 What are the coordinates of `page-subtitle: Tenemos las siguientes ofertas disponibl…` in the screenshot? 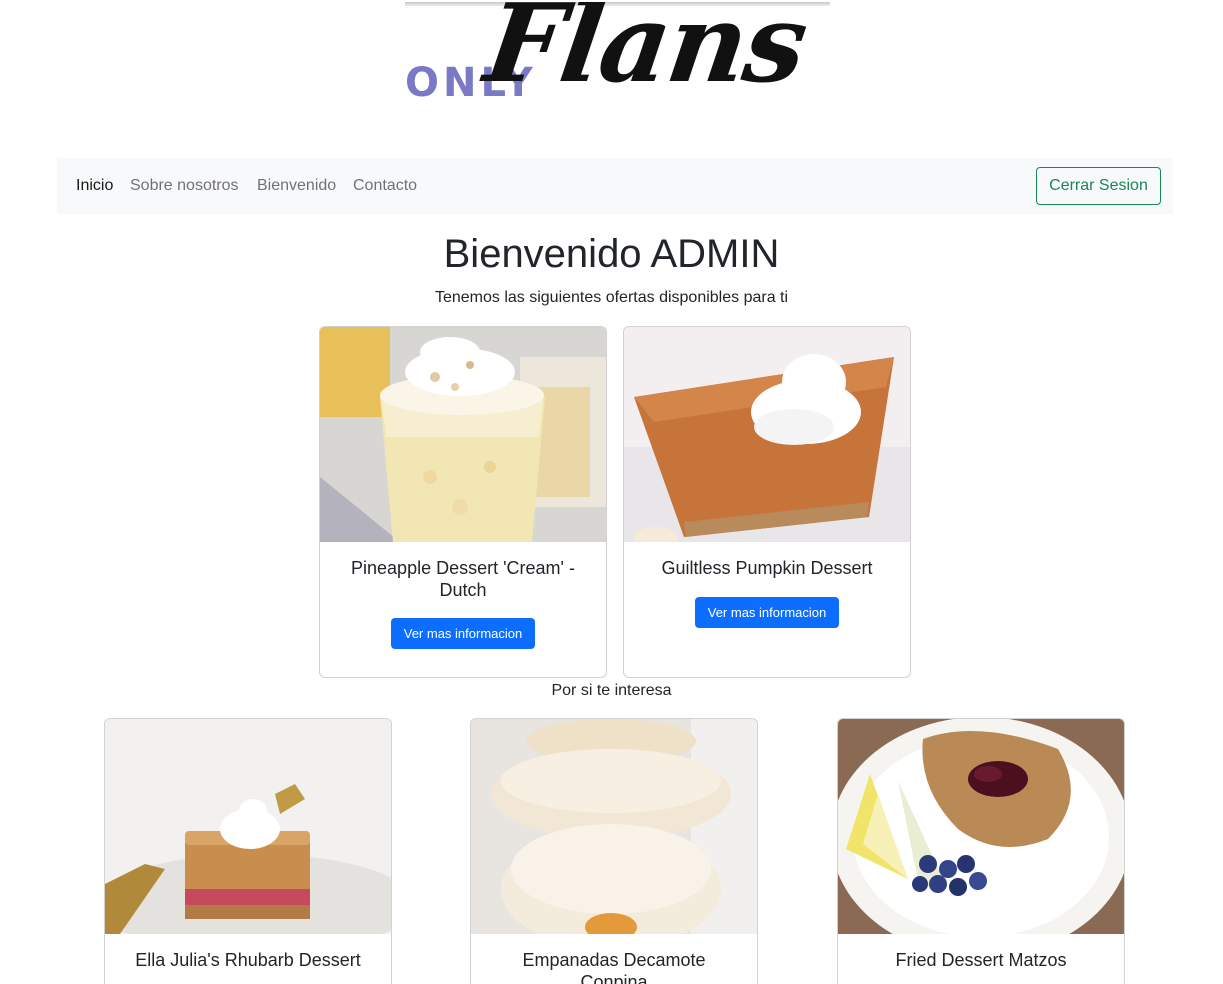 It's located at (611, 297).